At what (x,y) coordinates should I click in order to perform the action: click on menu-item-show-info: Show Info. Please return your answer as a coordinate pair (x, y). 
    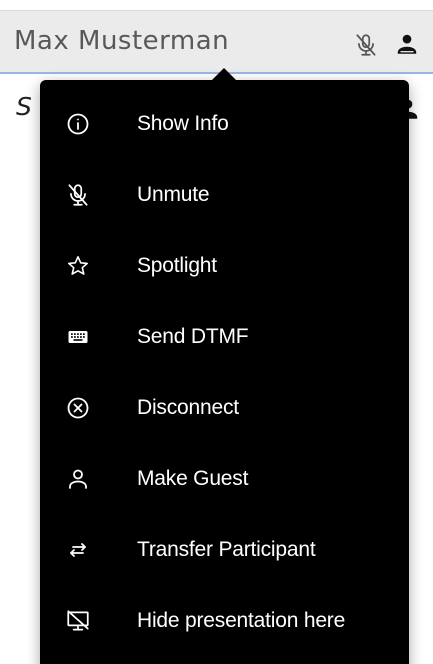
    Looking at the image, I should click on (224, 123).